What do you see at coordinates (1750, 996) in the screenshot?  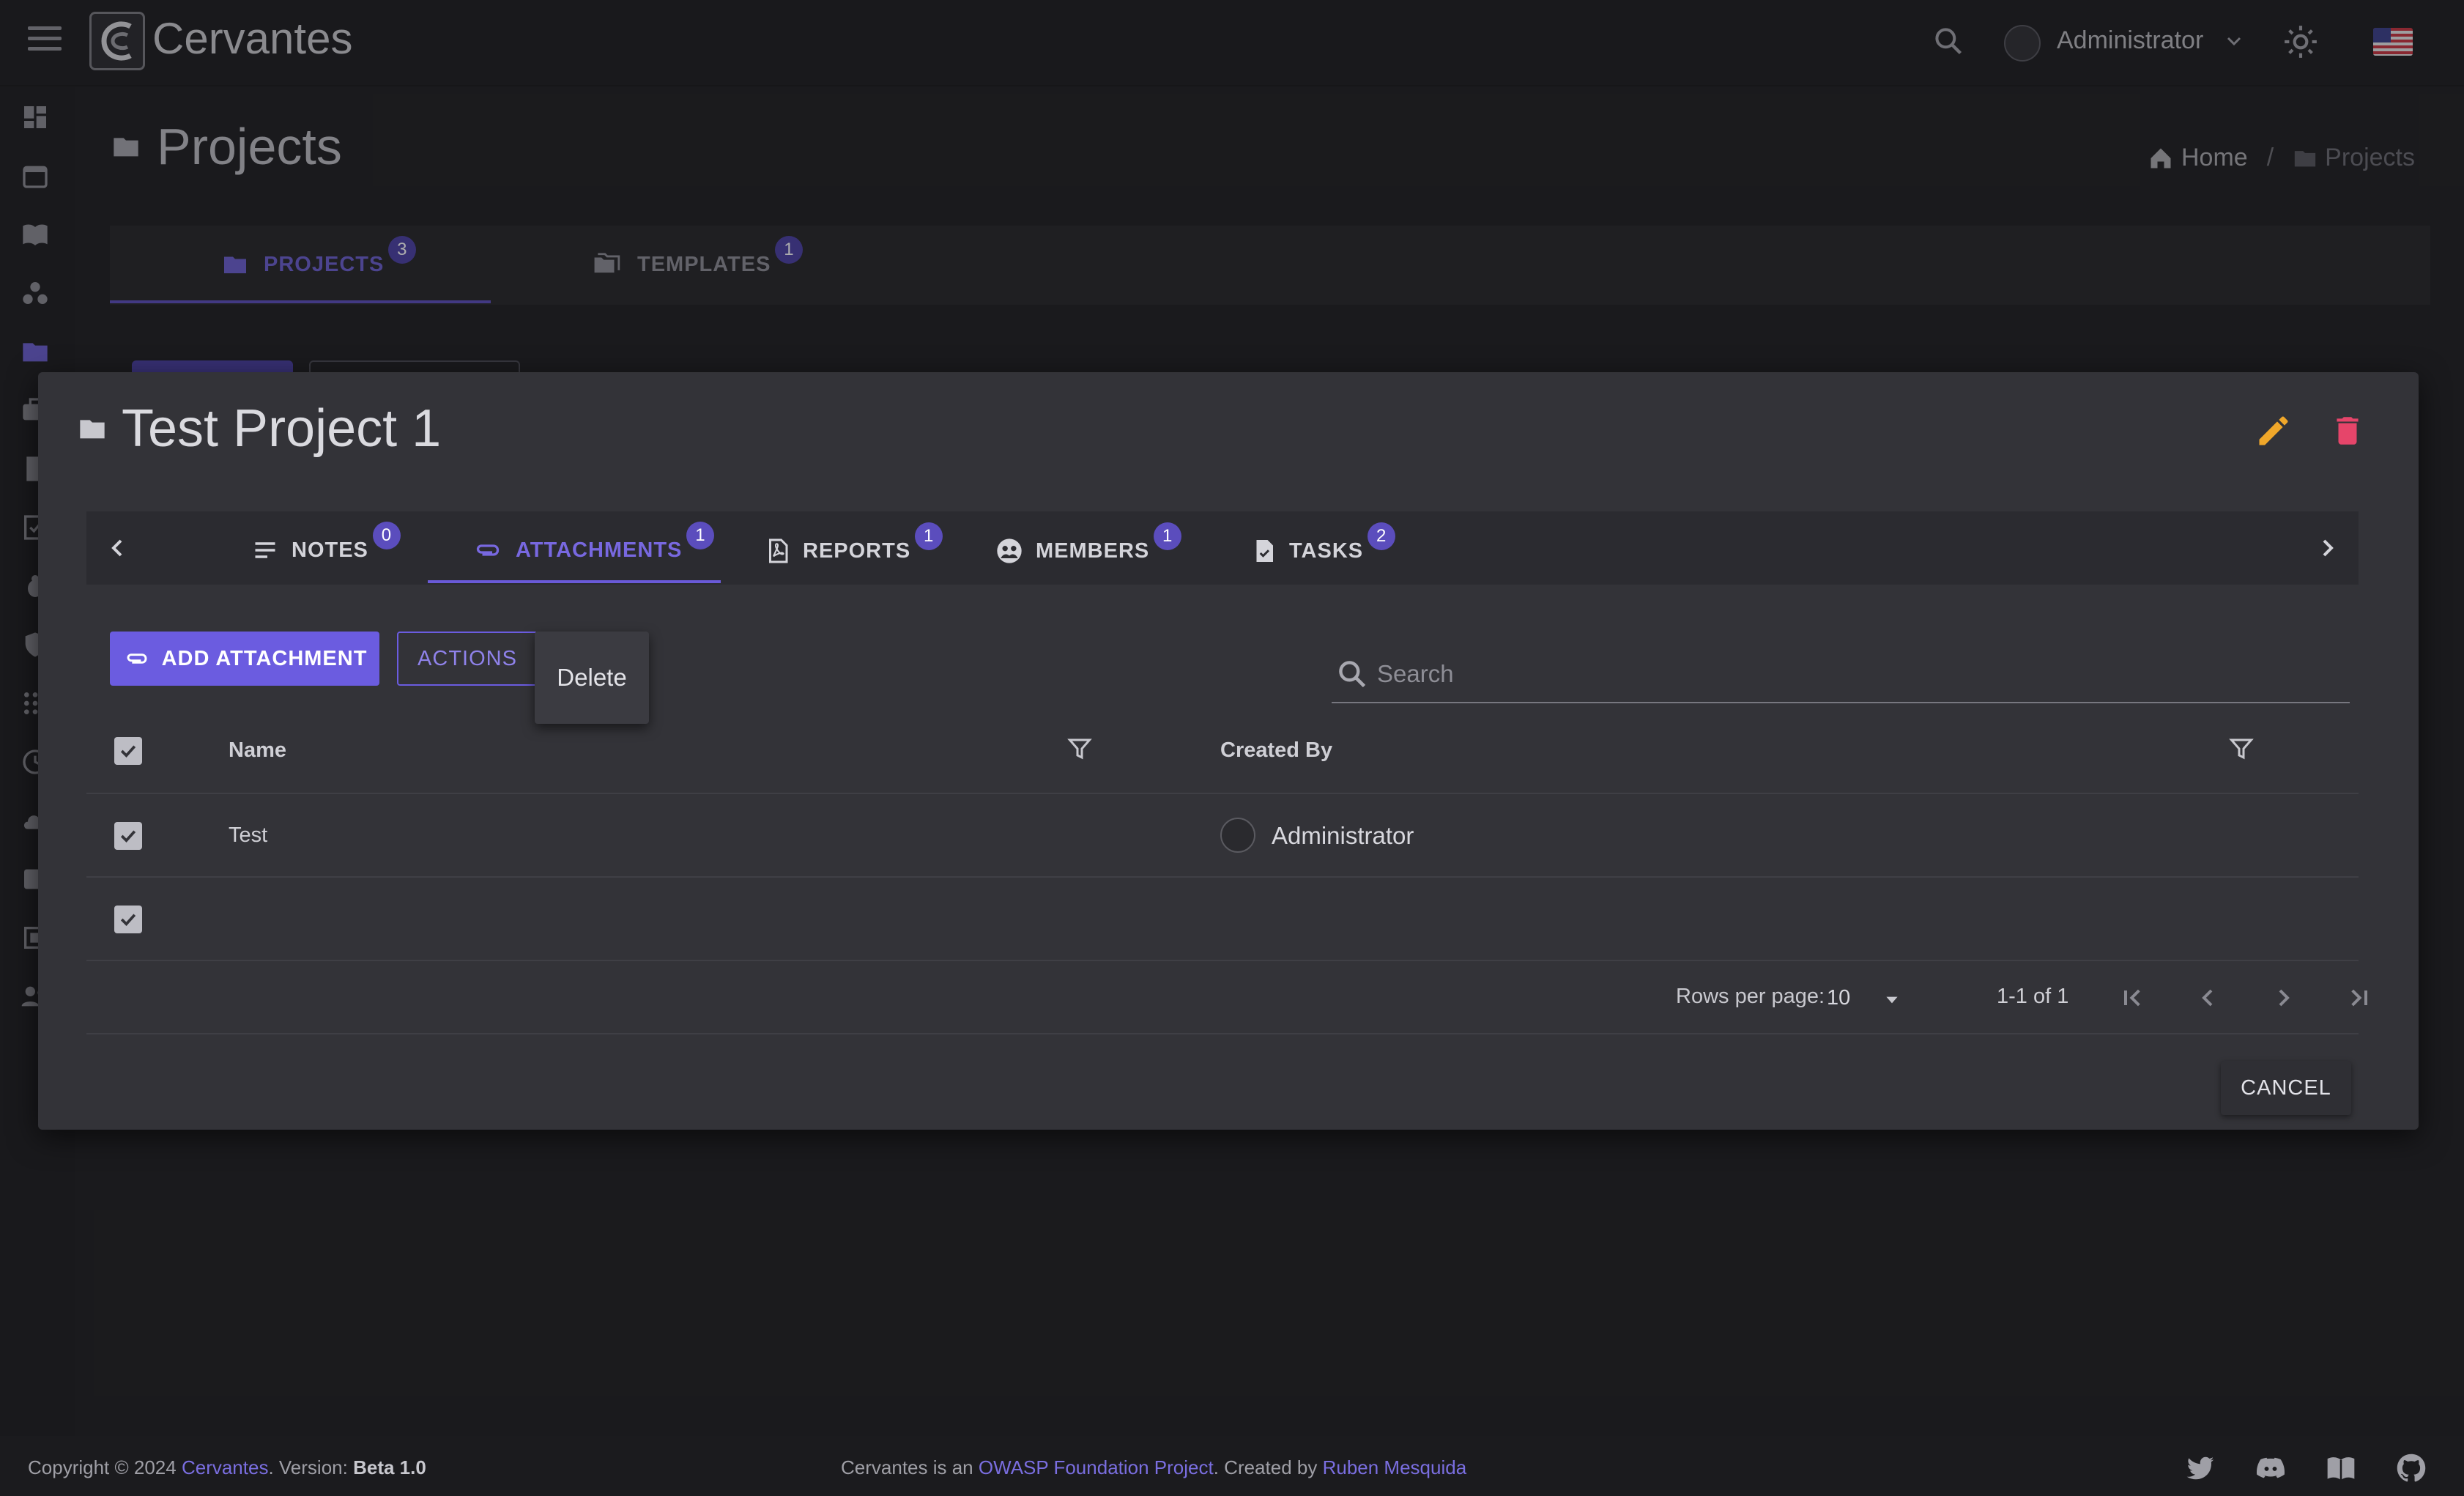 I see `rows-per-page-label: Rows per page:` at bounding box center [1750, 996].